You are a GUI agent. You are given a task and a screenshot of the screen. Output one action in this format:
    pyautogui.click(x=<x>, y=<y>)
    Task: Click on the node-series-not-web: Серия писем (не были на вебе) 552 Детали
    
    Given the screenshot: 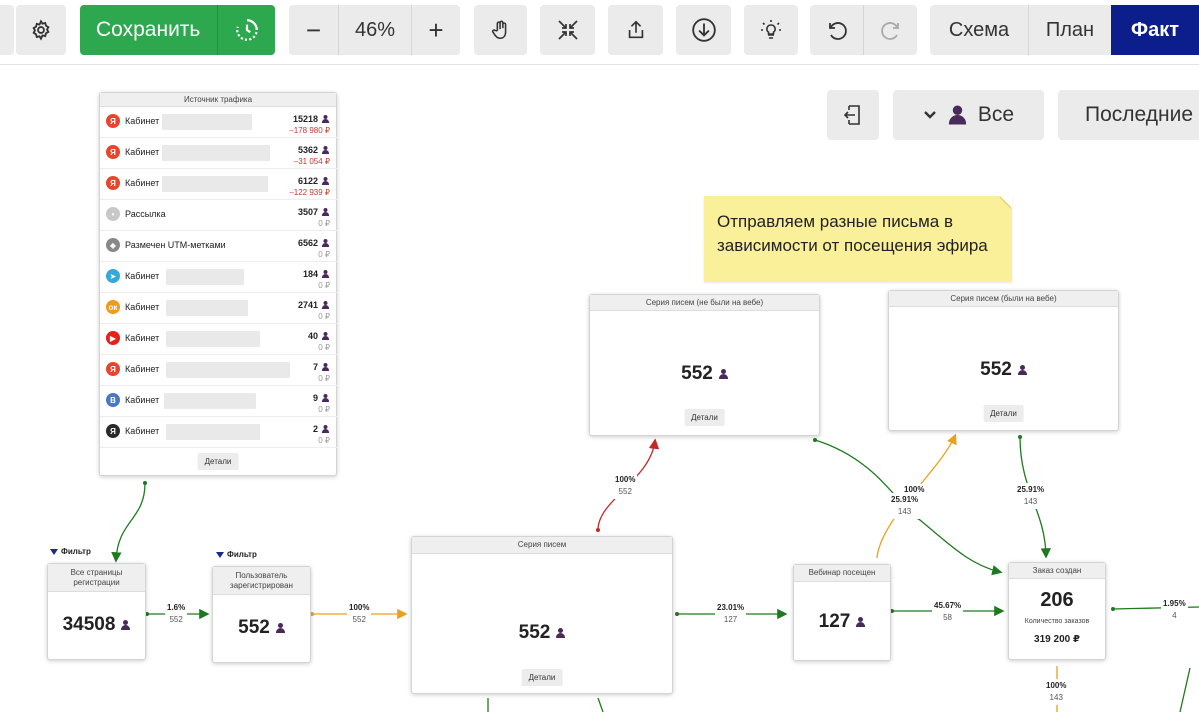 What is the action you would take?
    pyautogui.click(x=704, y=365)
    